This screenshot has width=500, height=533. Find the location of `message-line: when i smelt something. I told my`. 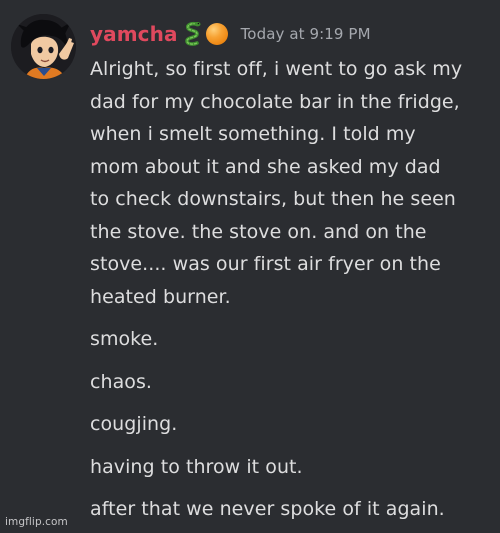

message-line: when i smelt something. I told my is located at coordinates (253, 134).